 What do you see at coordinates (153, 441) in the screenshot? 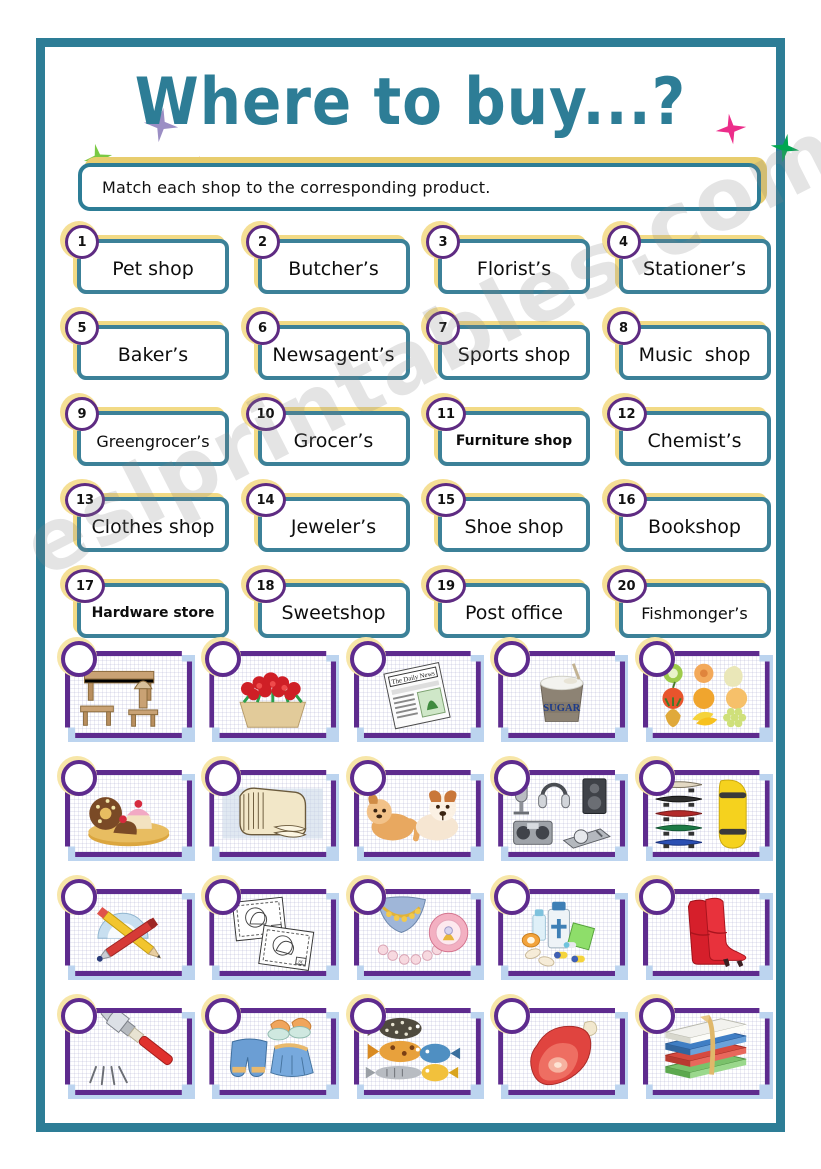
I see `shop-name-label: Greengrocer’s` at bounding box center [153, 441].